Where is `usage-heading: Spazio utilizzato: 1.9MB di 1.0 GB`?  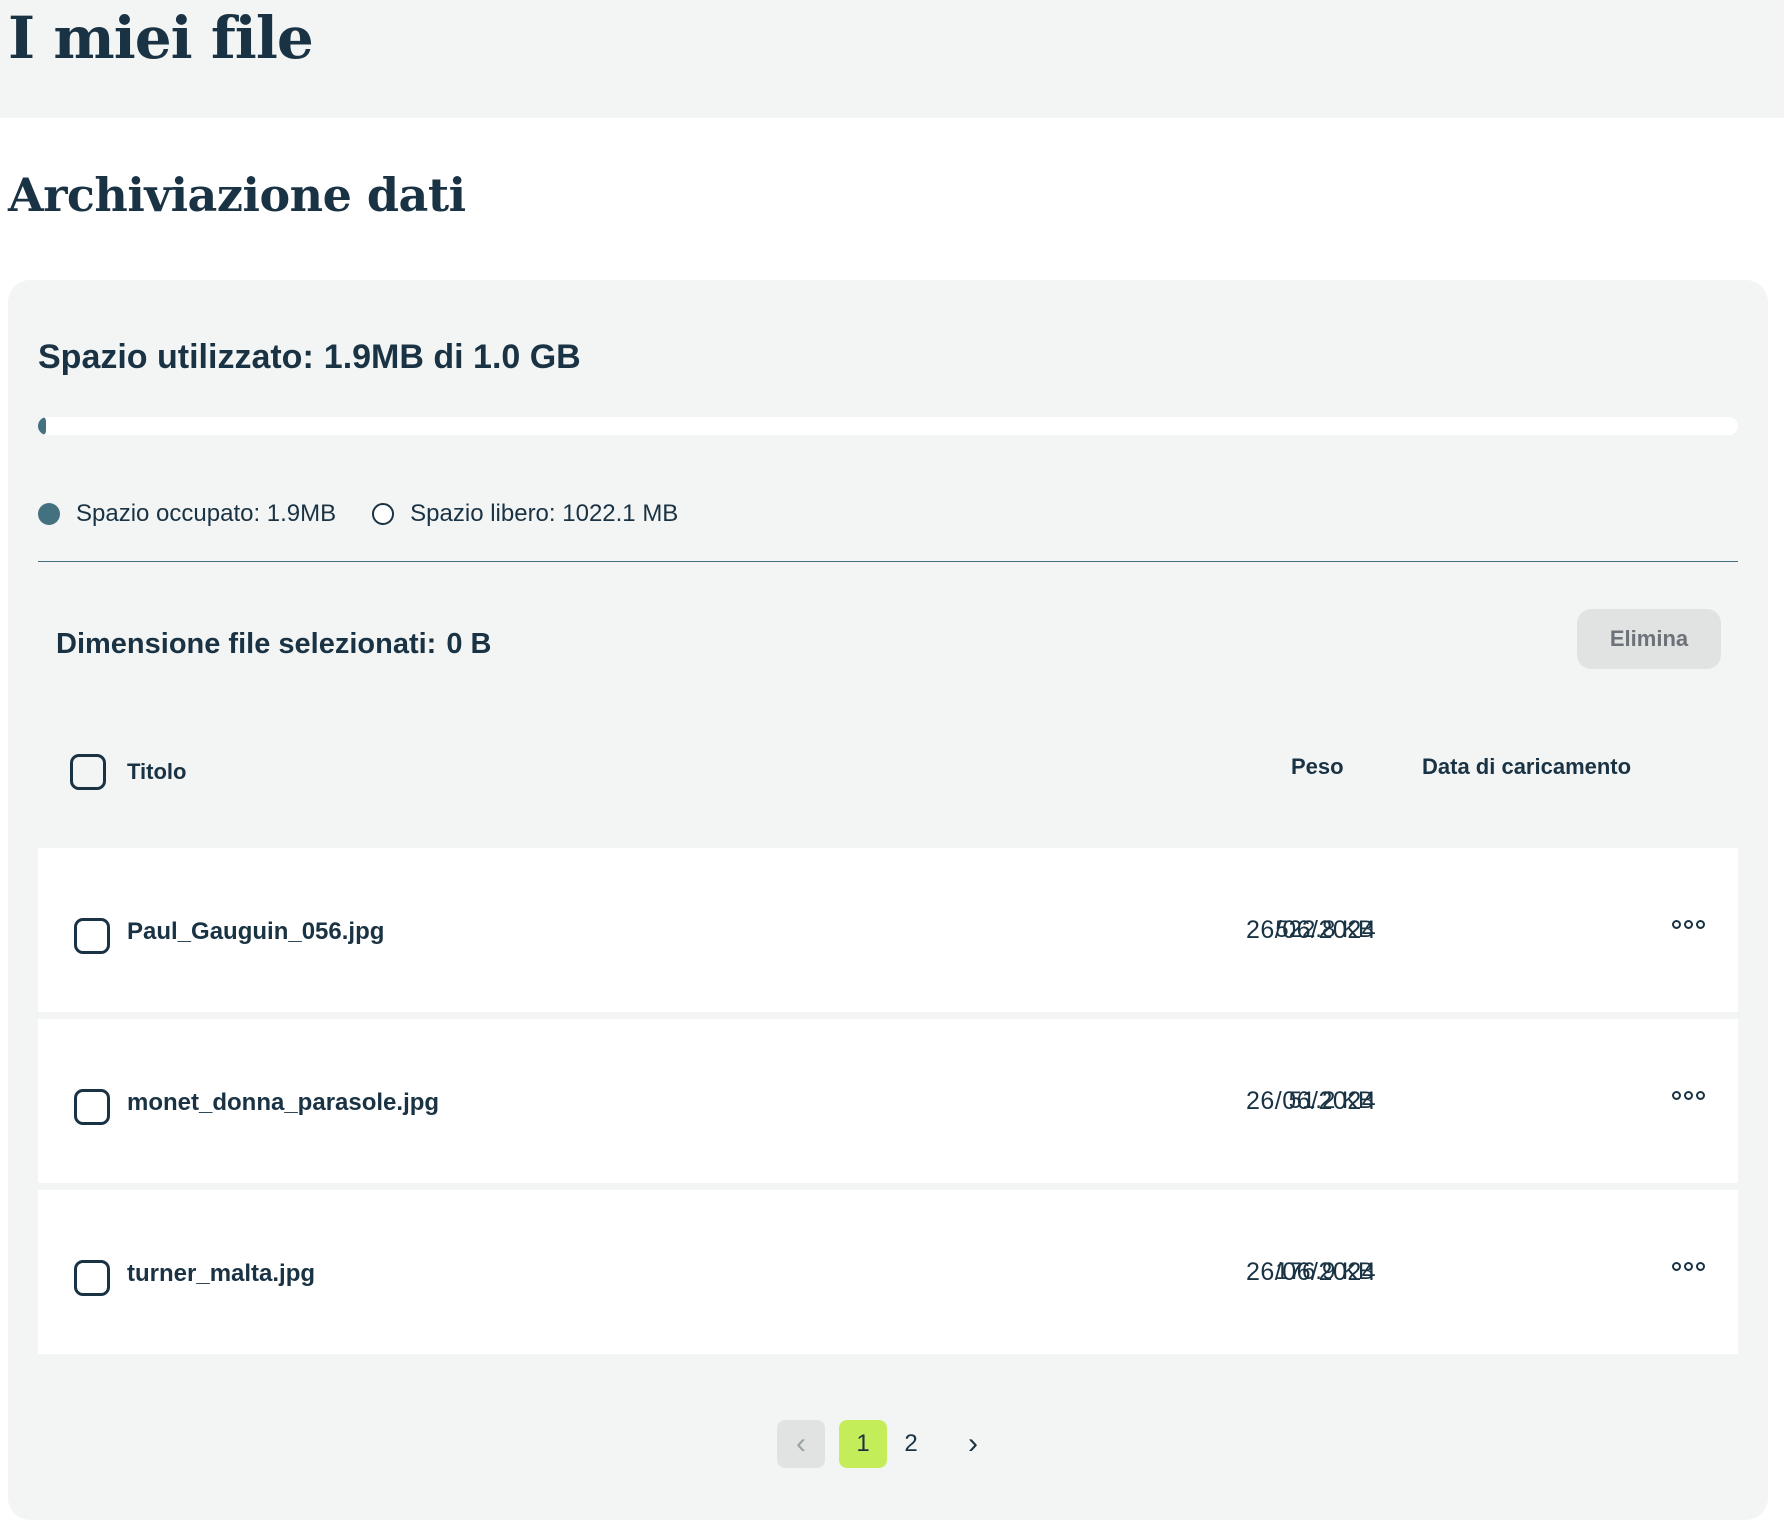 usage-heading: Spazio utilizzato: 1.9MB di 1.0 GB is located at coordinates (309, 357).